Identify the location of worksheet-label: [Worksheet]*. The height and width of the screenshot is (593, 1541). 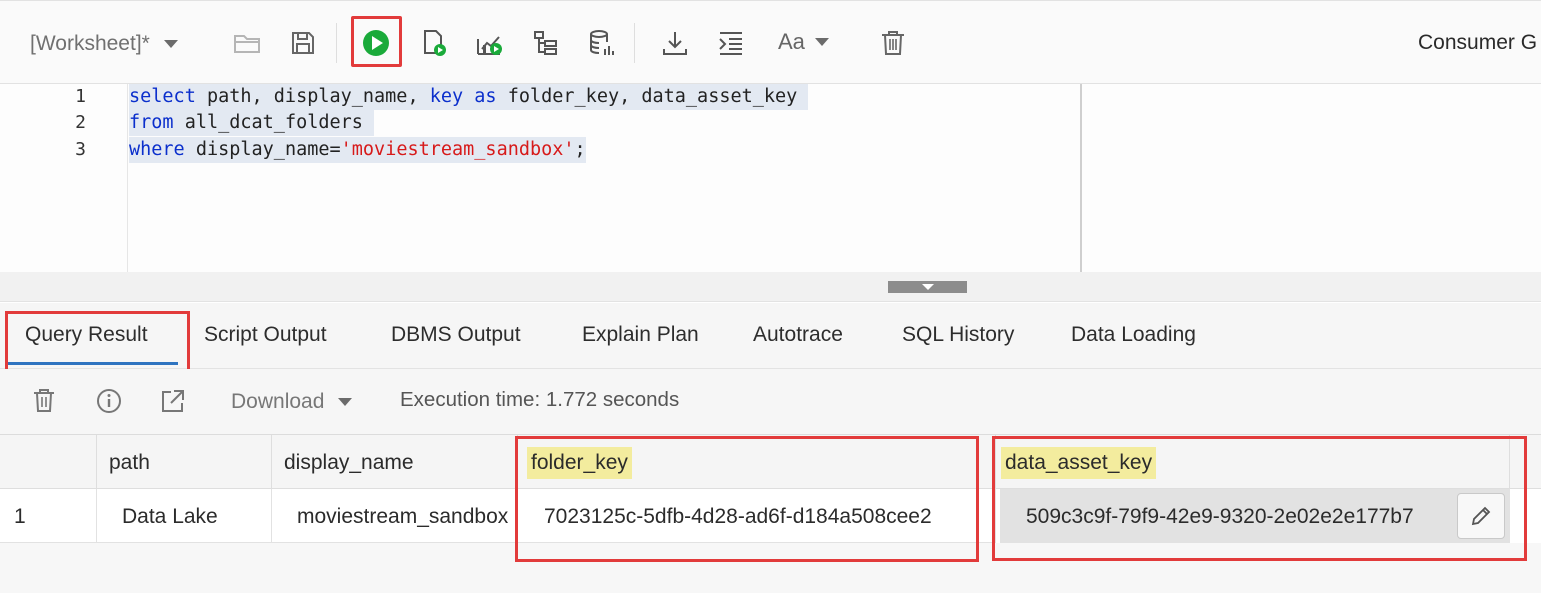
(90, 43).